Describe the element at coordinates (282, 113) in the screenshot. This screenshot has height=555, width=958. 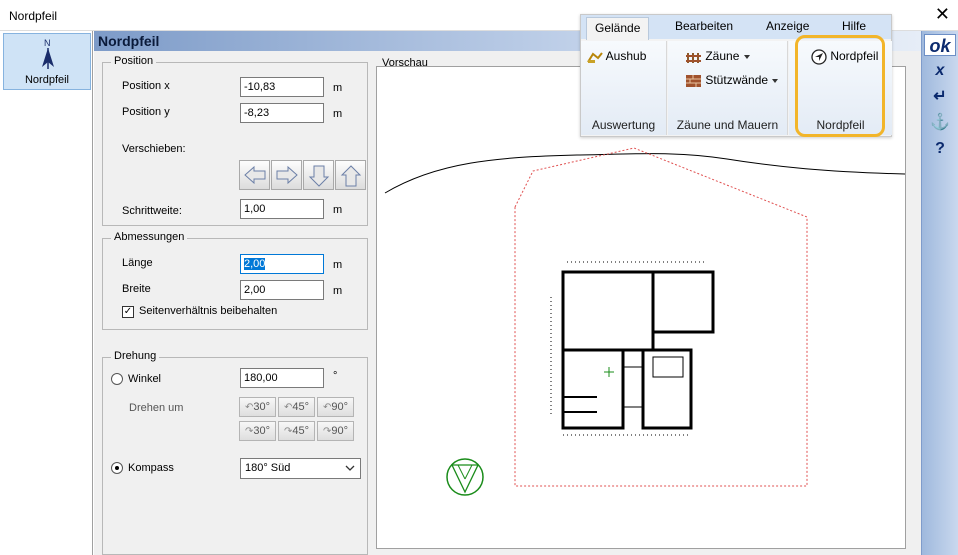
I see `position-y-input: -8,23` at that location.